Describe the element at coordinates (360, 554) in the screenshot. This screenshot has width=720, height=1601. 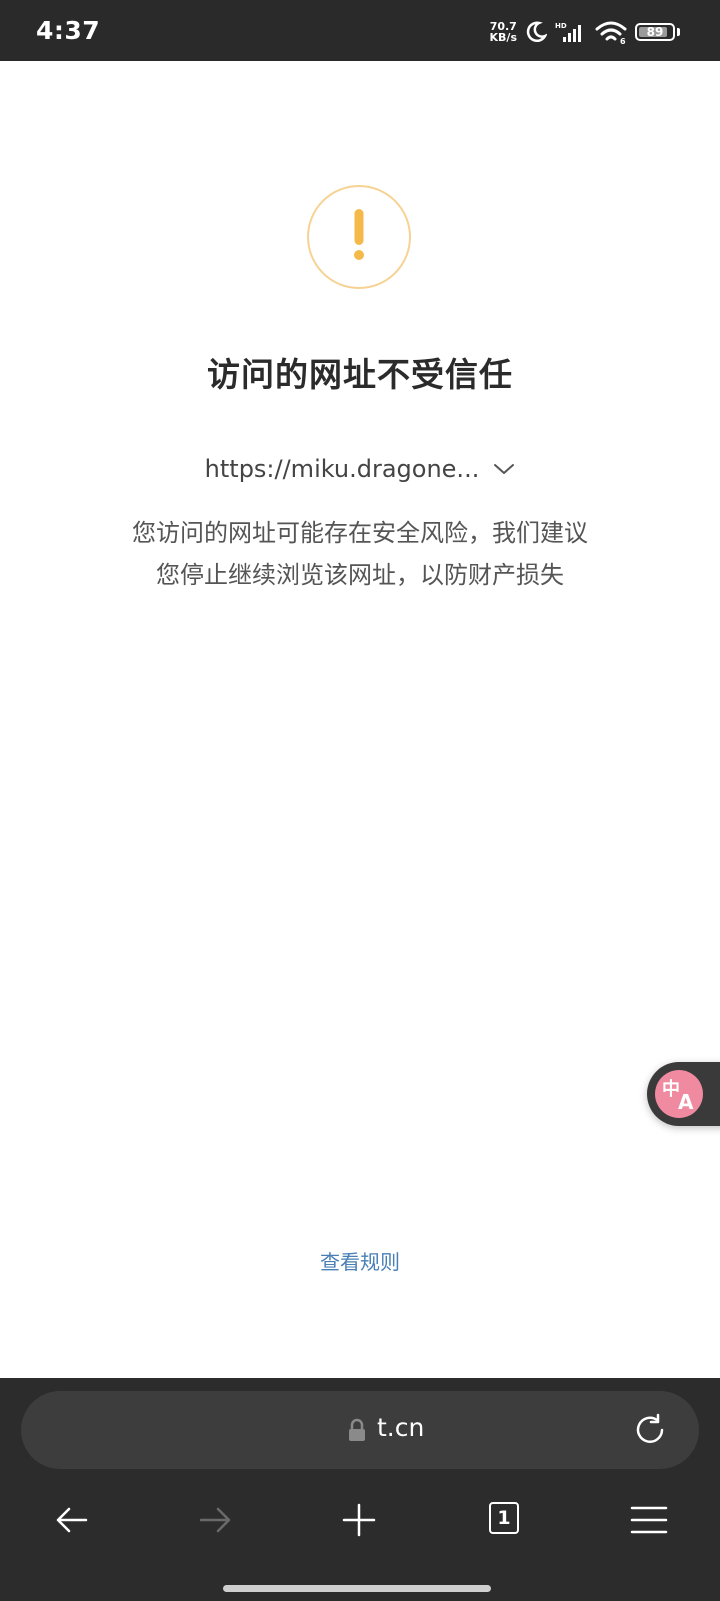
I see `warning-description: 您访问的网址可能存在安全风险，我们建议 您停止继续浏览该网址，以防财产损失` at that location.